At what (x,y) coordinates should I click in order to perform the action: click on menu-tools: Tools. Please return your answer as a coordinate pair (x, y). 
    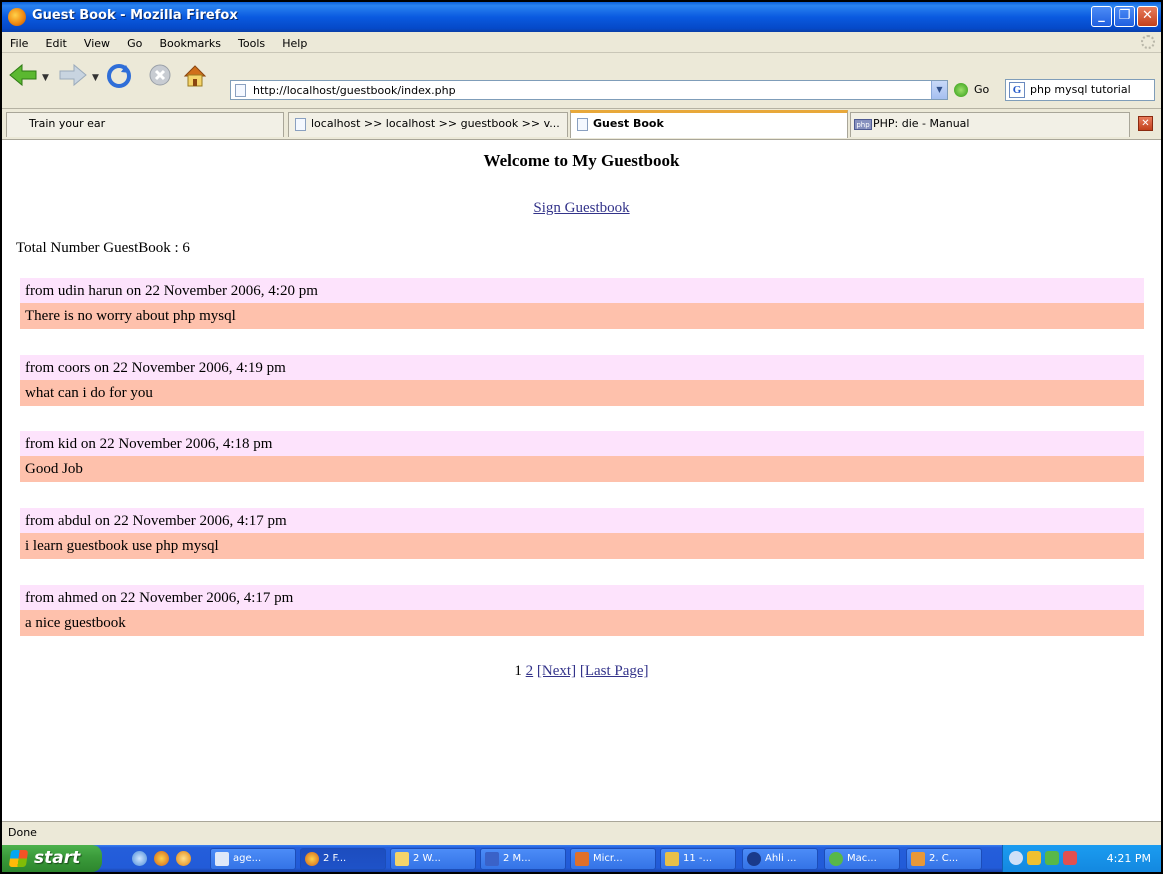
    Looking at the image, I should click on (251, 44).